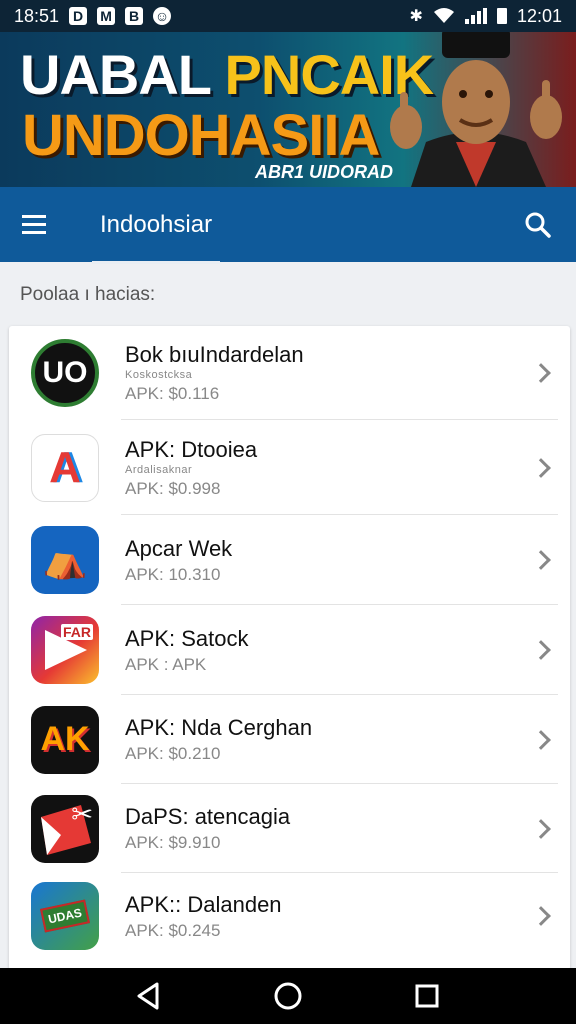 Image resolution: width=576 pixels, height=1024 pixels. What do you see at coordinates (201, 135) in the screenshot?
I see `banner-headline-line2: UNDOHASIIA` at bounding box center [201, 135].